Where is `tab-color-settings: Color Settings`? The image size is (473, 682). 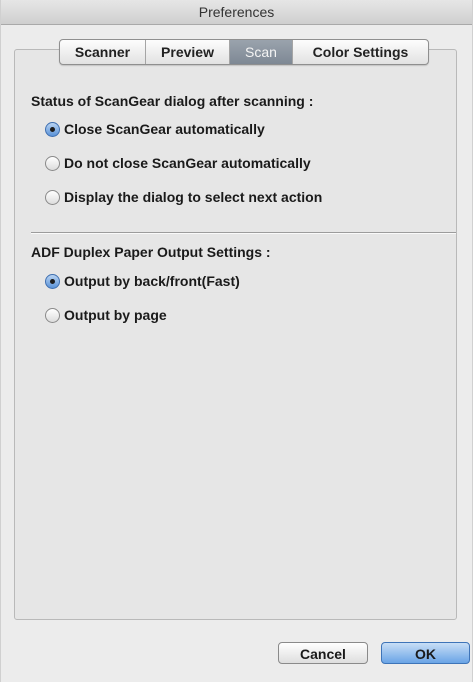
tab-color-settings: Color Settings is located at coordinates (360, 52).